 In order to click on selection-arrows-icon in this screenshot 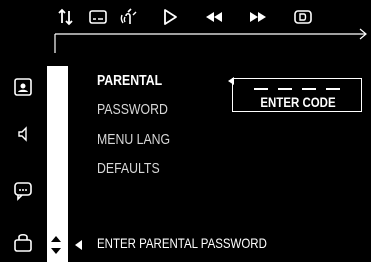, I will do `click(66, 245)`.